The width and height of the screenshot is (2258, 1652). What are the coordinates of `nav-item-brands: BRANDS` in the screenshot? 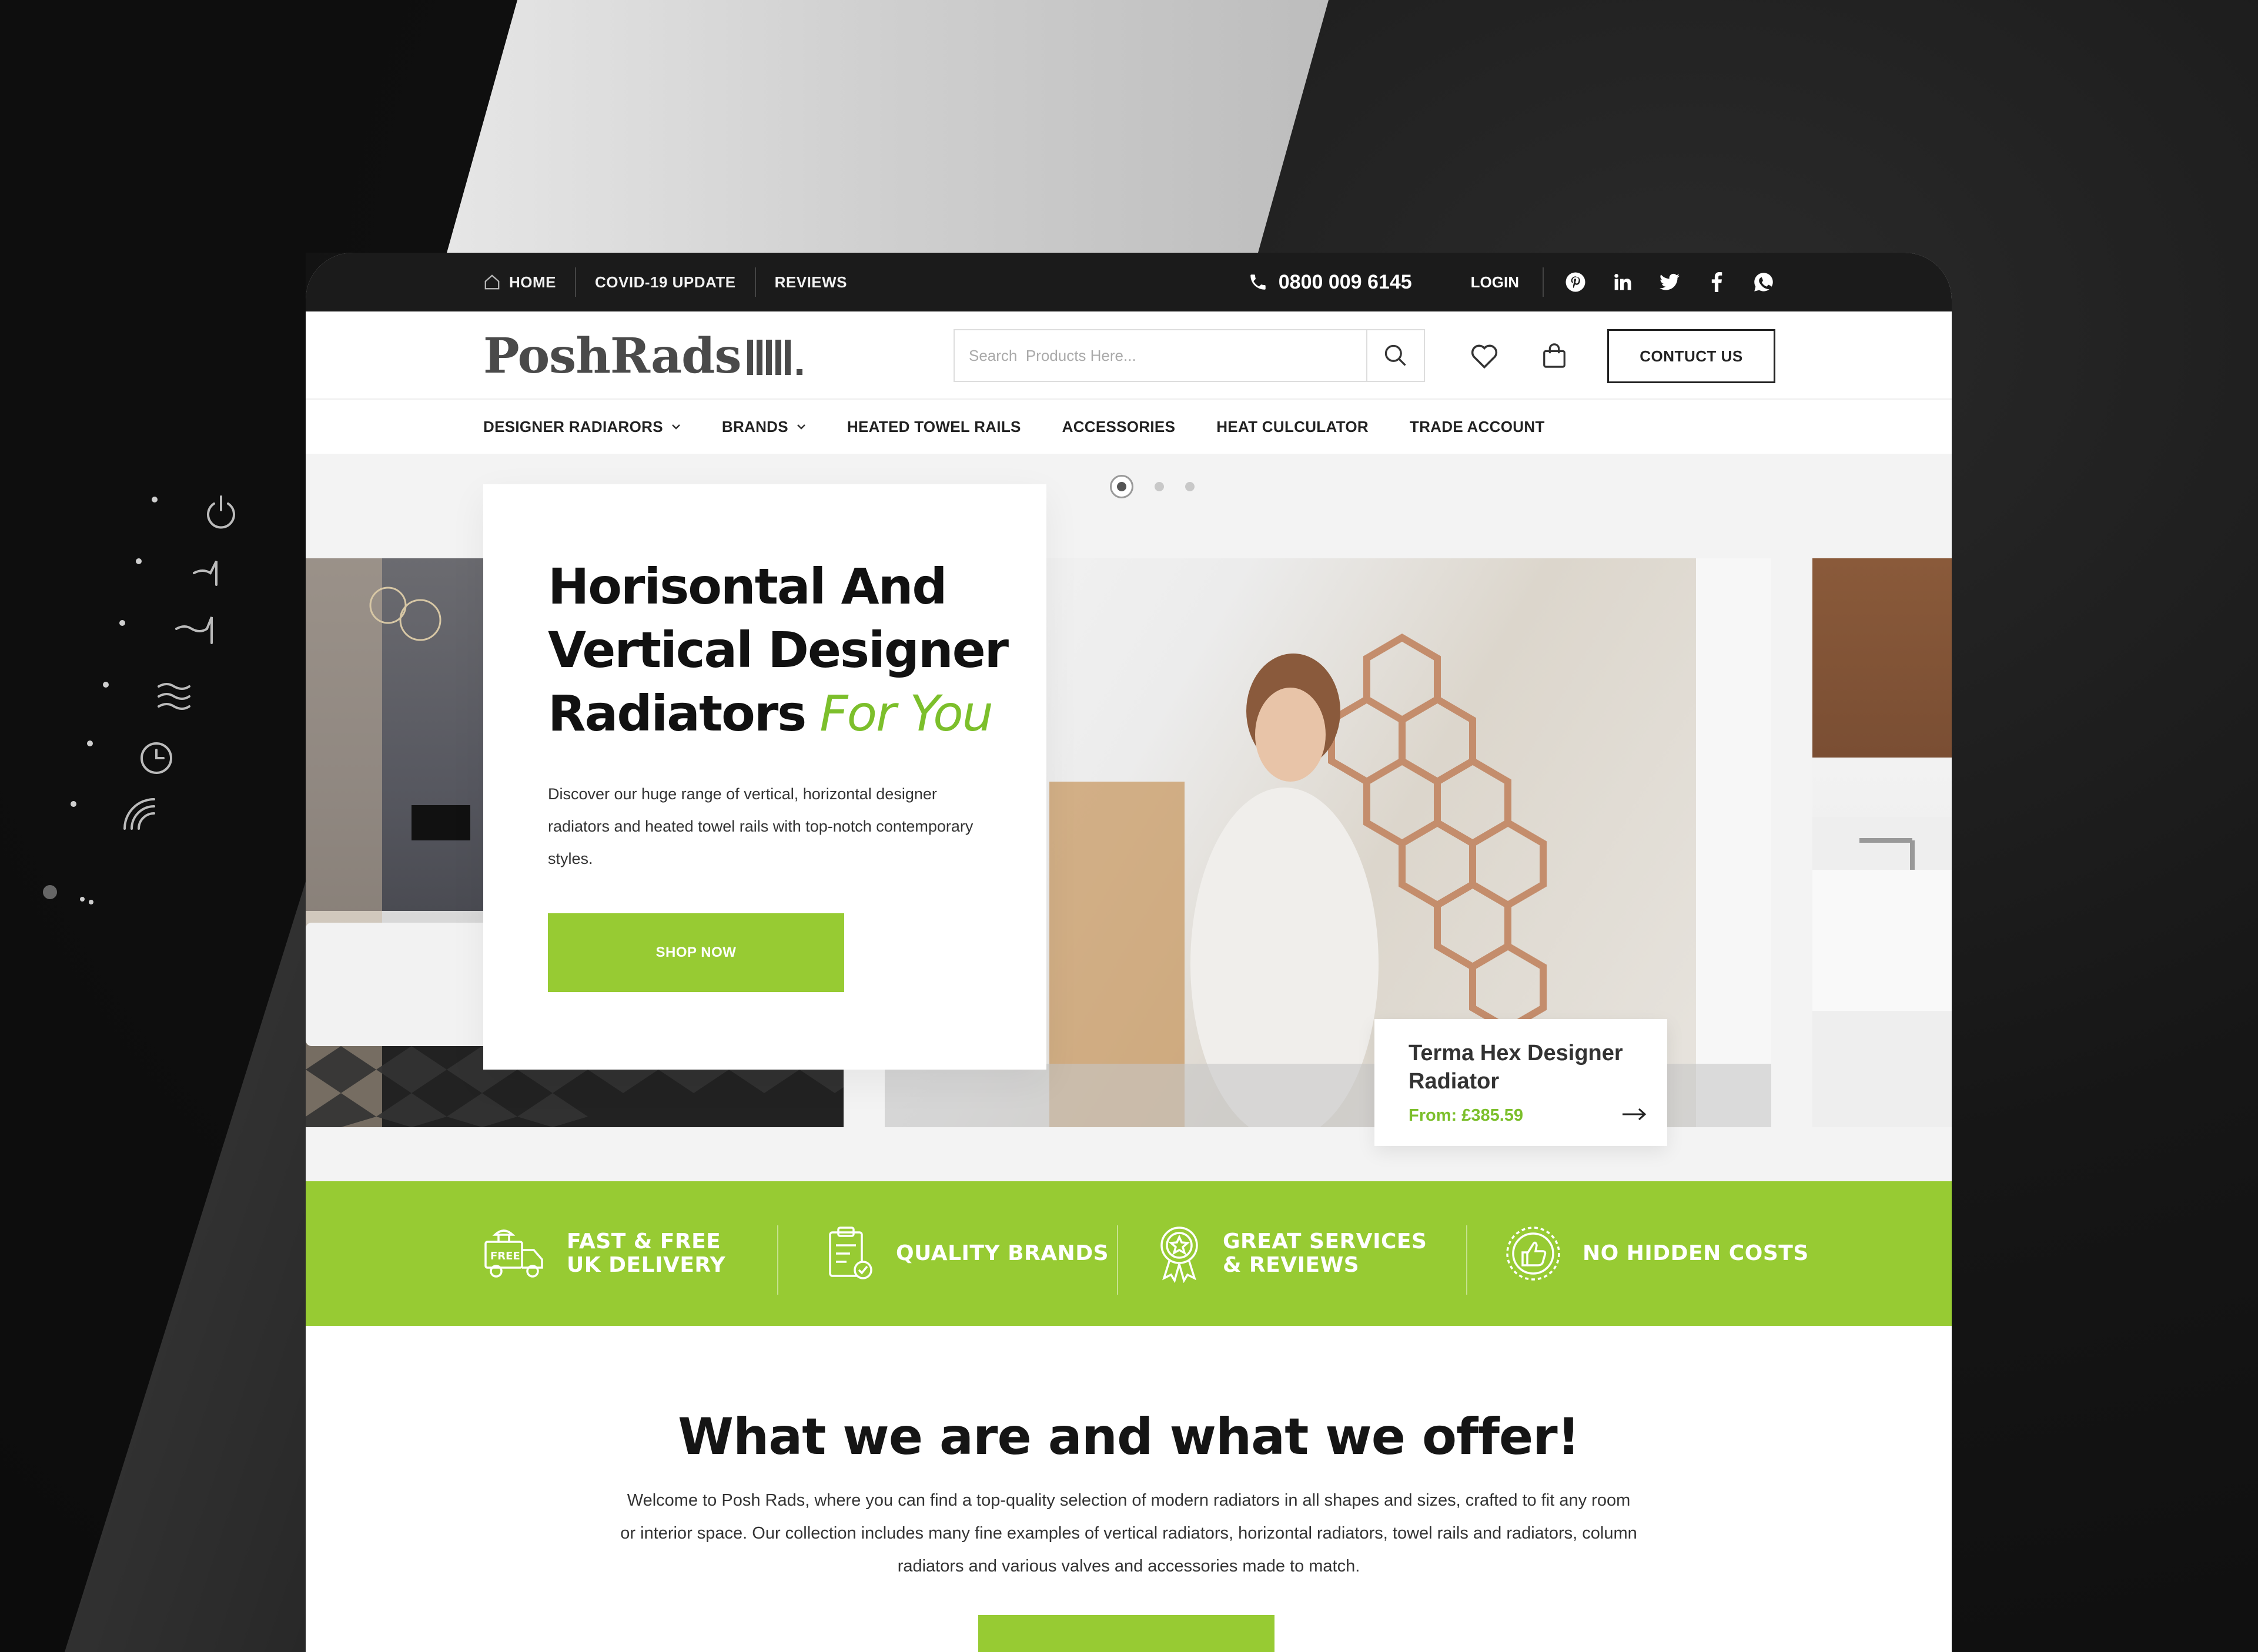 It's located at (764, 427).